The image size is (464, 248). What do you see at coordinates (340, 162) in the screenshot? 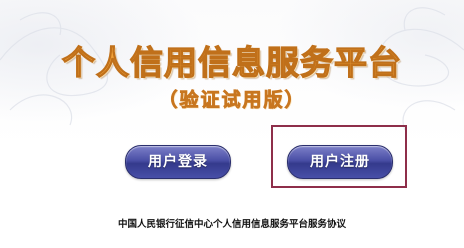
I see `register-button: 用户注册` at bounding box center [340, 162].